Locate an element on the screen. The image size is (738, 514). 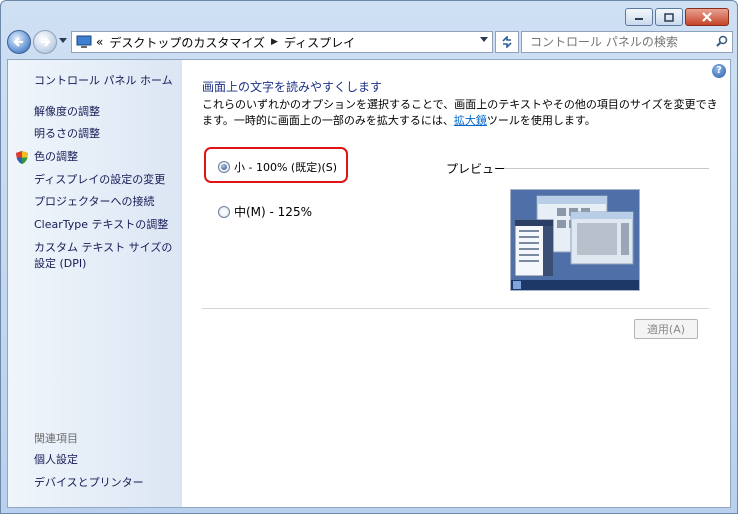
sidebar-item-devices-printers: デバイスとプリンター is located at coordinates (89, 483).